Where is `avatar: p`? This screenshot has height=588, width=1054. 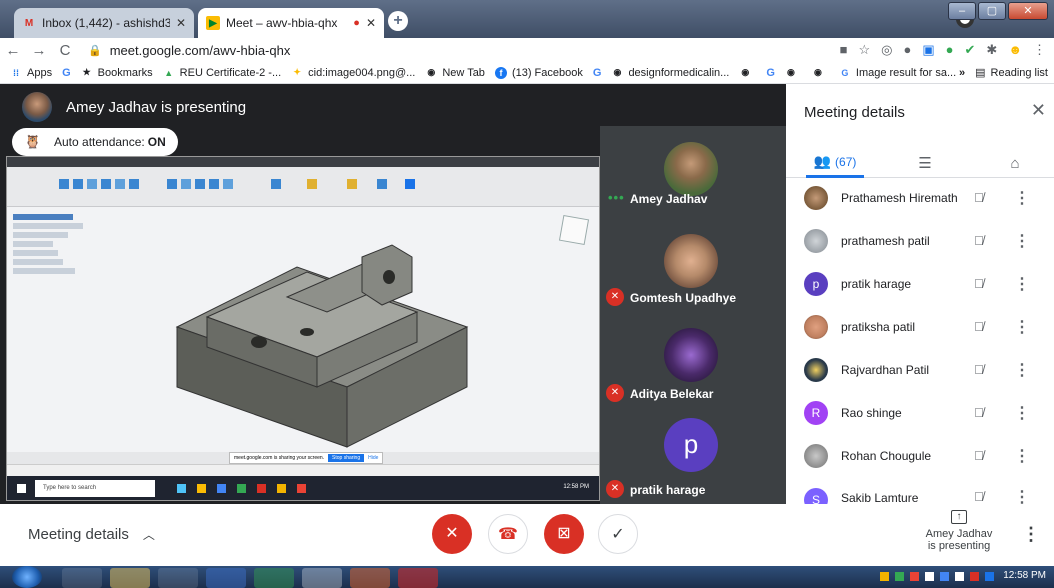
avatar: p is located at coordinates (816, 283).